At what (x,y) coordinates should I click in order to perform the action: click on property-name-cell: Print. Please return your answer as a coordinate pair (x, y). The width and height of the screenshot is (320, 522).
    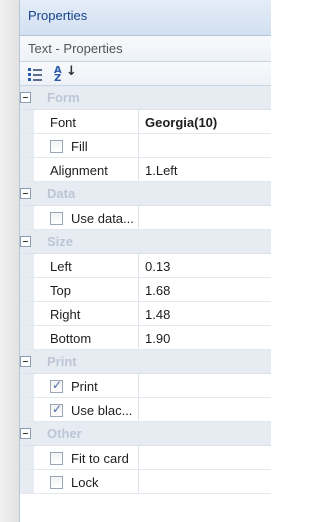
    Looking at the image, I should click on (86, 385).